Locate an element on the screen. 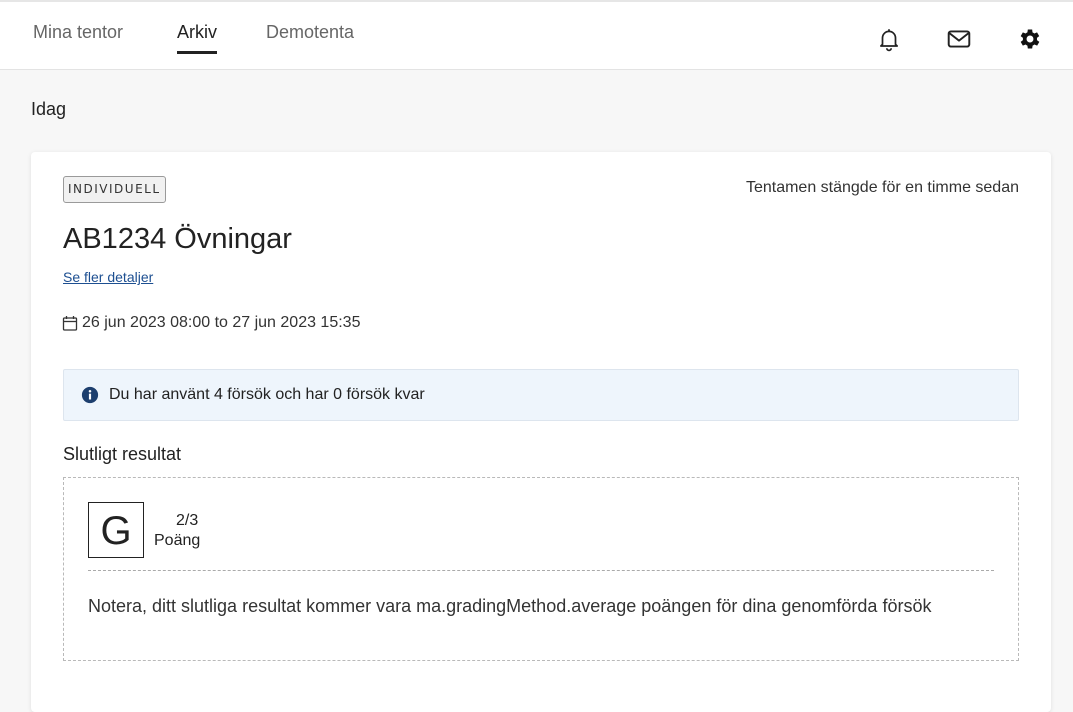 This screenshot has width=1073, height=712. grade-box: G is located at coordinates (116, 530).